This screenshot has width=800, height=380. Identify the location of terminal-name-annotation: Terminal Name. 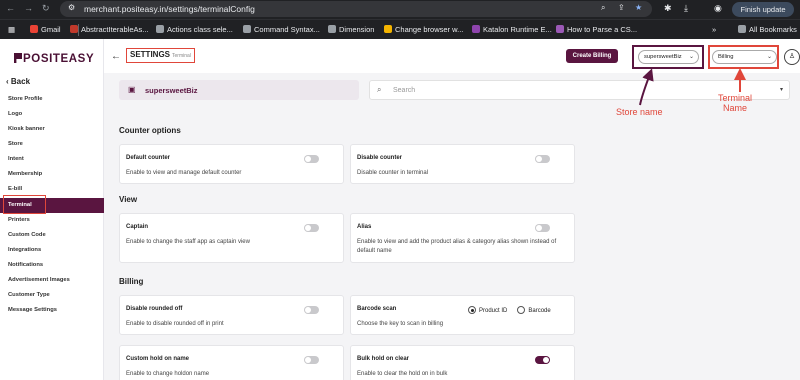
(735, 103).